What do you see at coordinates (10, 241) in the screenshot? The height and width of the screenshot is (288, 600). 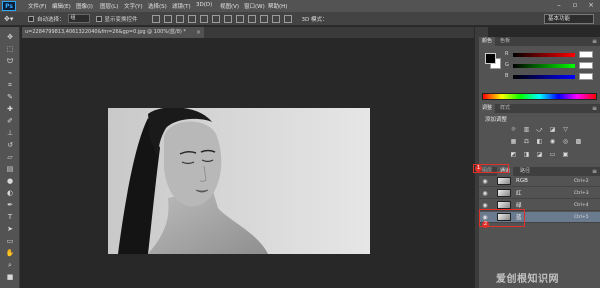 I see `shape-icon: ▭` at bounding box center [10, 241].